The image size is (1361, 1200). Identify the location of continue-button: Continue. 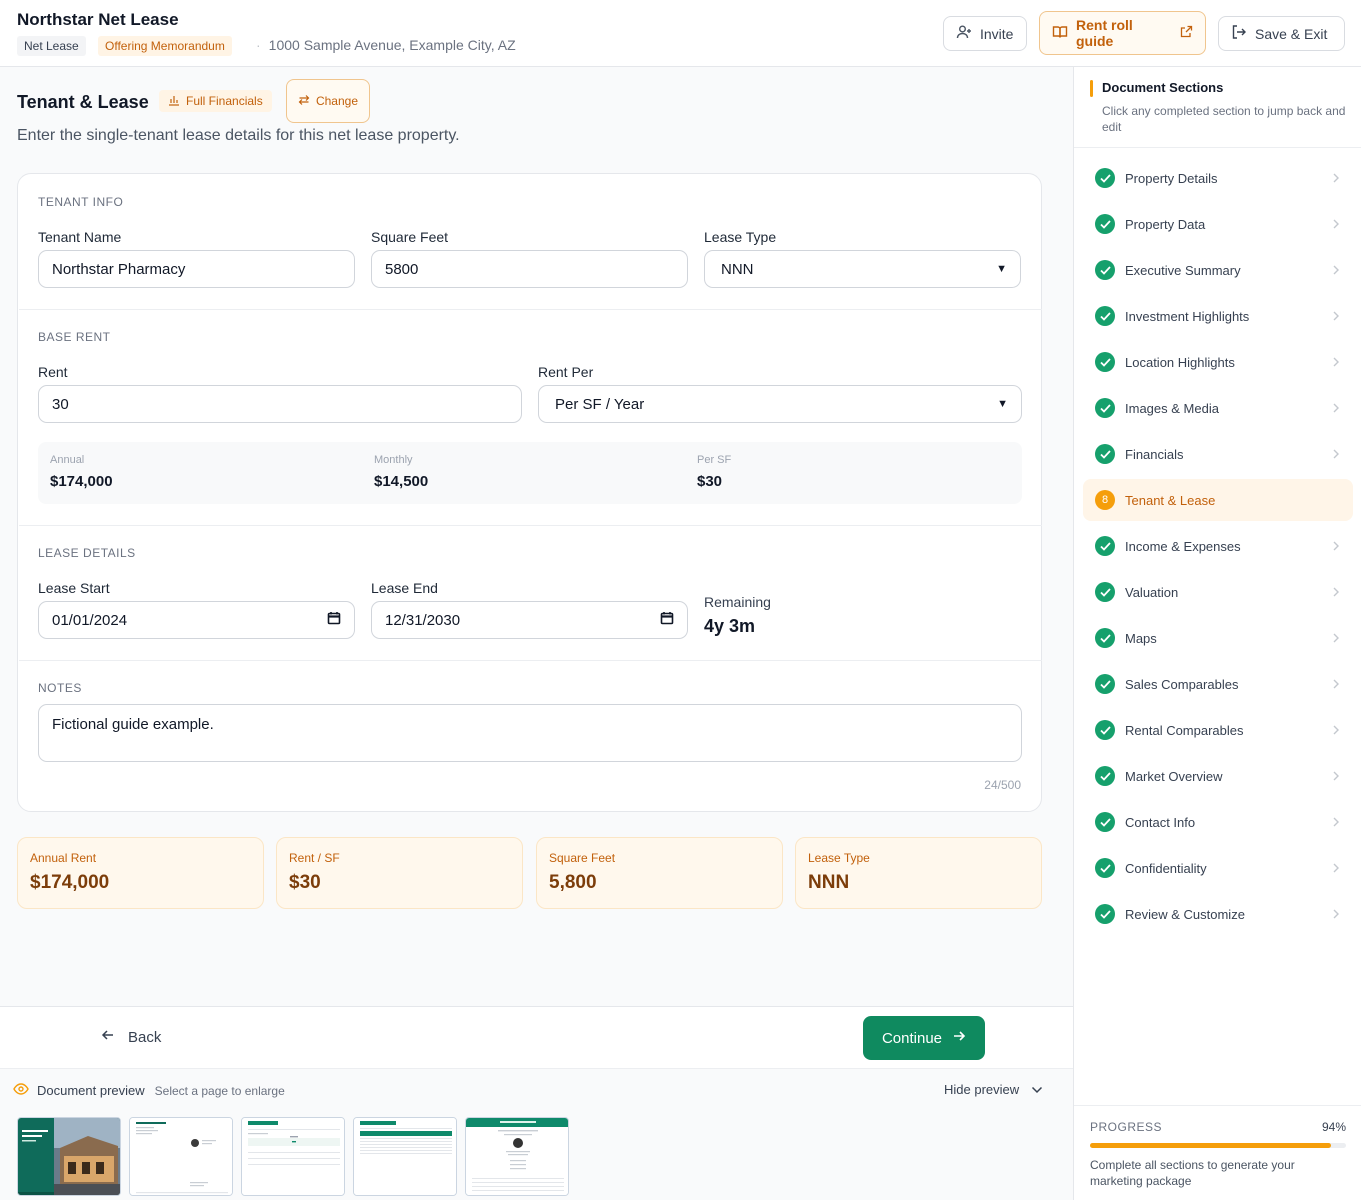
(924, 1038).